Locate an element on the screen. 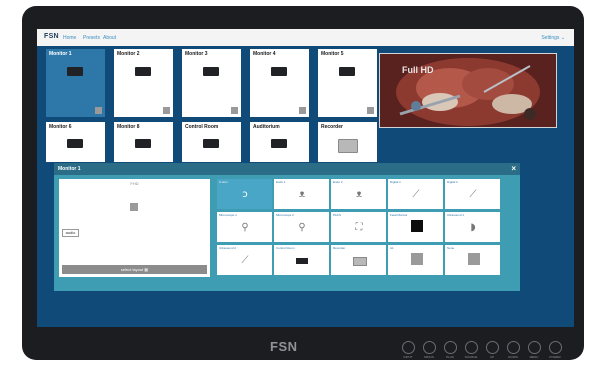 Image resolution: width=605 pixels, height=367 pixels. source-ultrasound-2: Ultrasound 2 ⟋ is located at coordinates (244, 260).